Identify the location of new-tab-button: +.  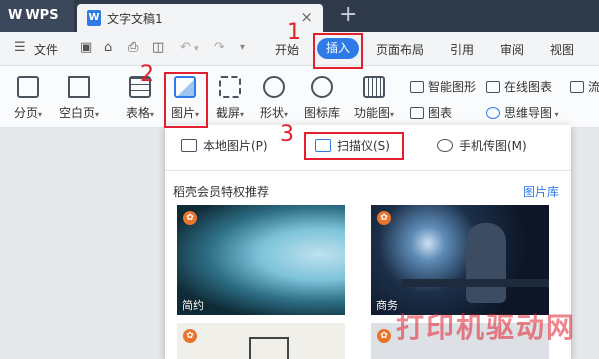
(348, 14).